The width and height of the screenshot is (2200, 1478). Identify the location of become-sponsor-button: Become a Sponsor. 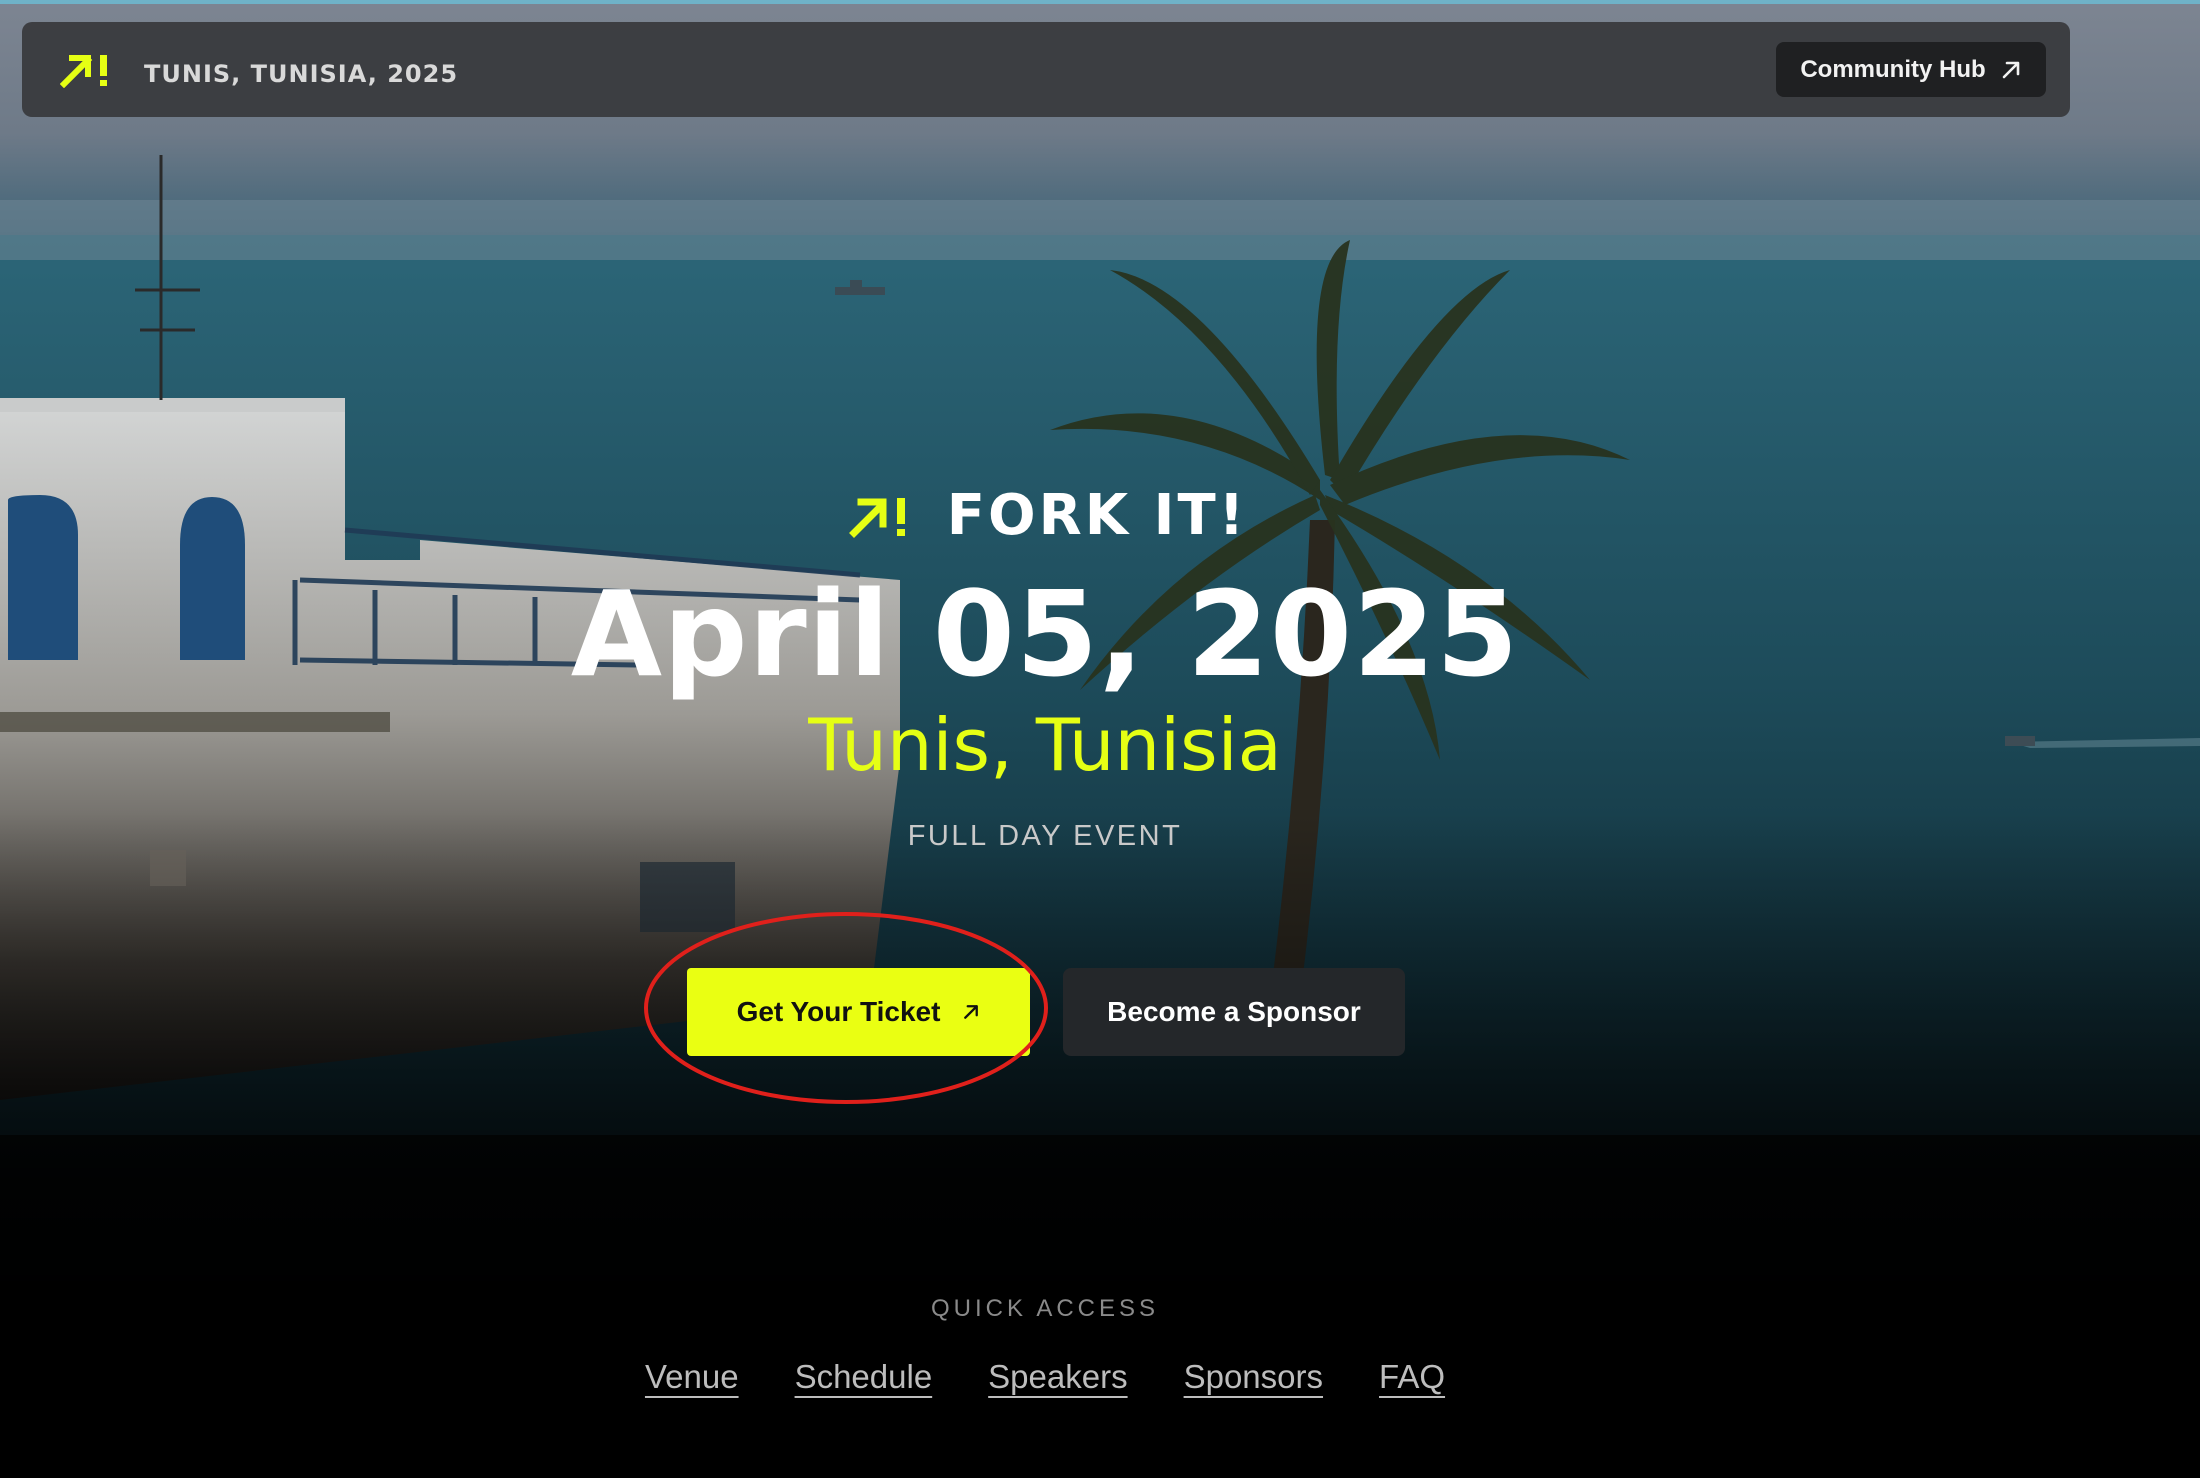
(1234, 1012).